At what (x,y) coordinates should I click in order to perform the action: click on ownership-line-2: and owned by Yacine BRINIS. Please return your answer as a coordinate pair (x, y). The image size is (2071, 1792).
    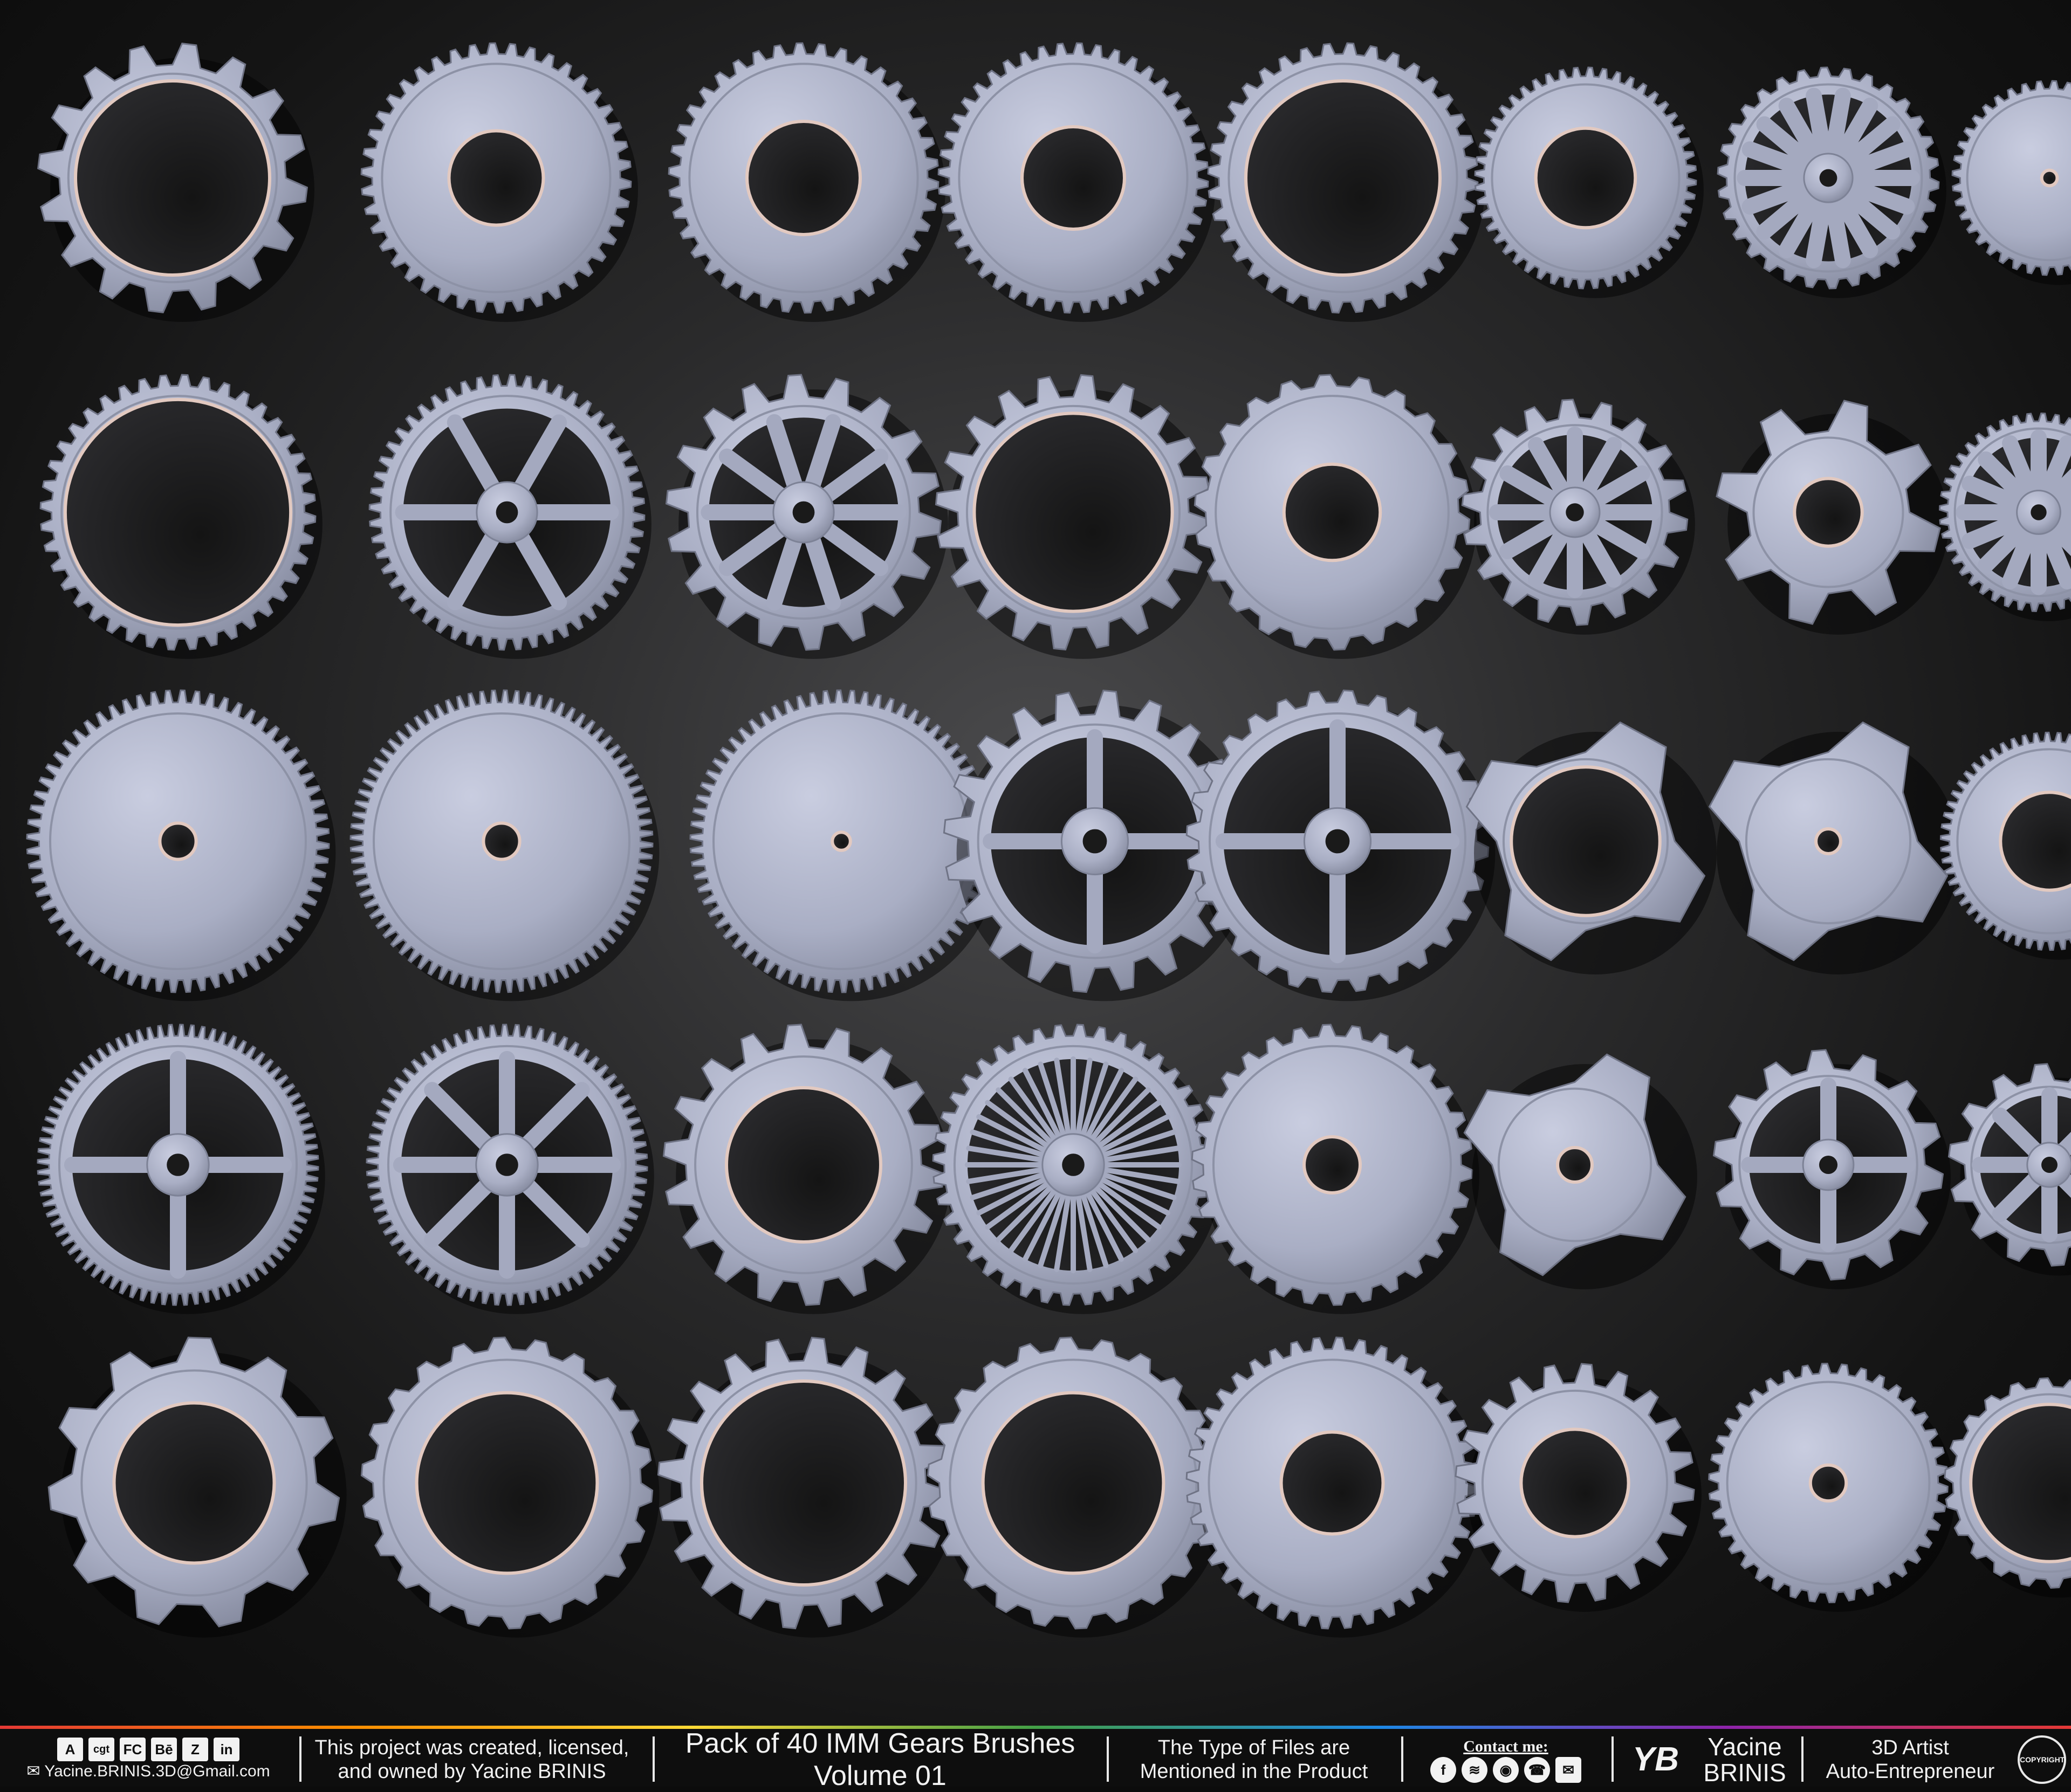
    Looking at the image, I should click on (472, 1771).